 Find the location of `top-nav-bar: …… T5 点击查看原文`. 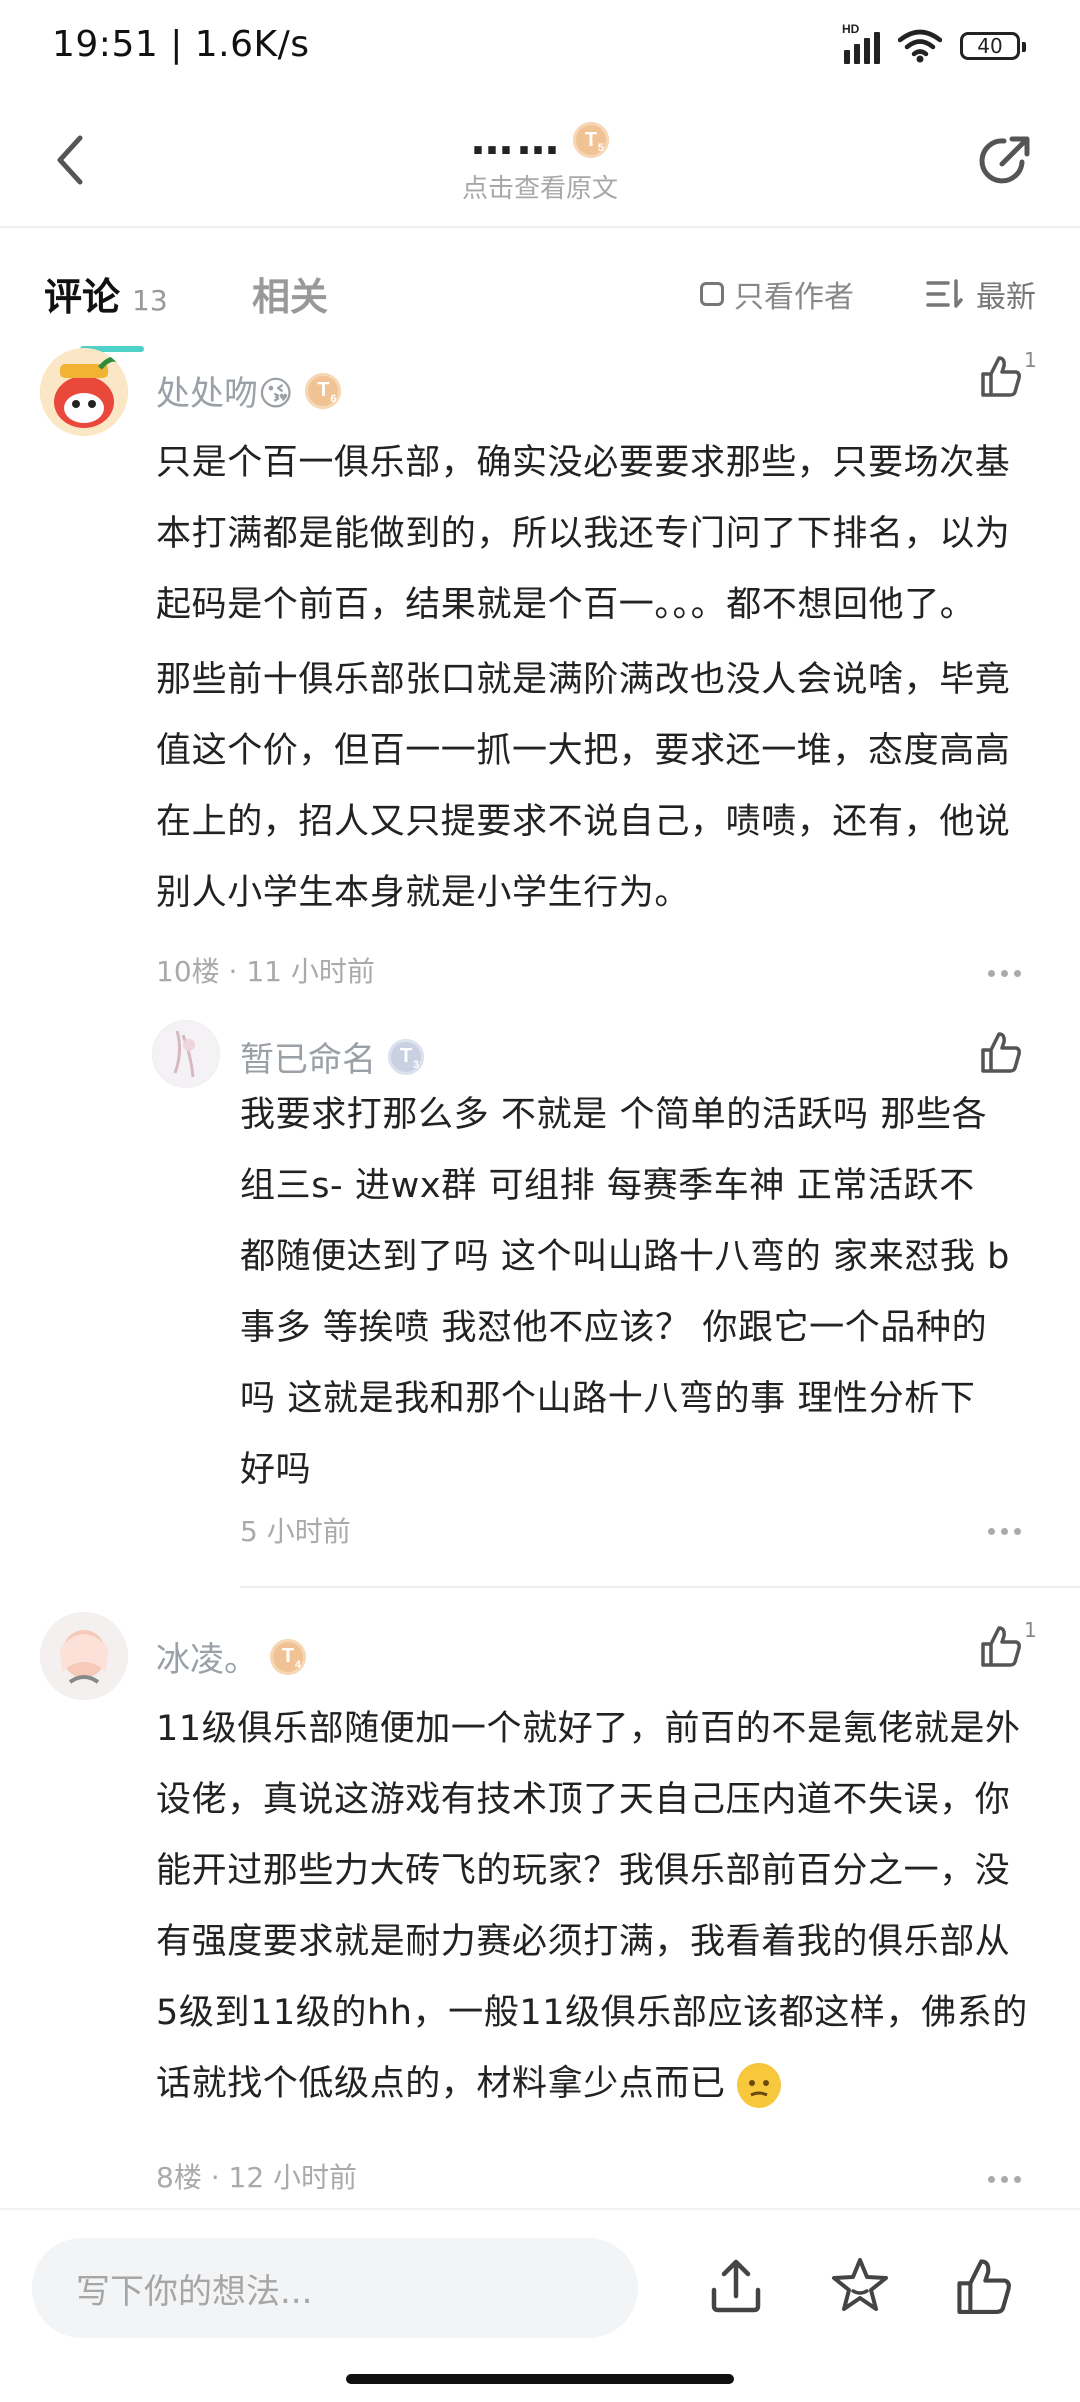

top-nav-bar: …… T5 点击查看原文 is located at coordinates (540, 162).